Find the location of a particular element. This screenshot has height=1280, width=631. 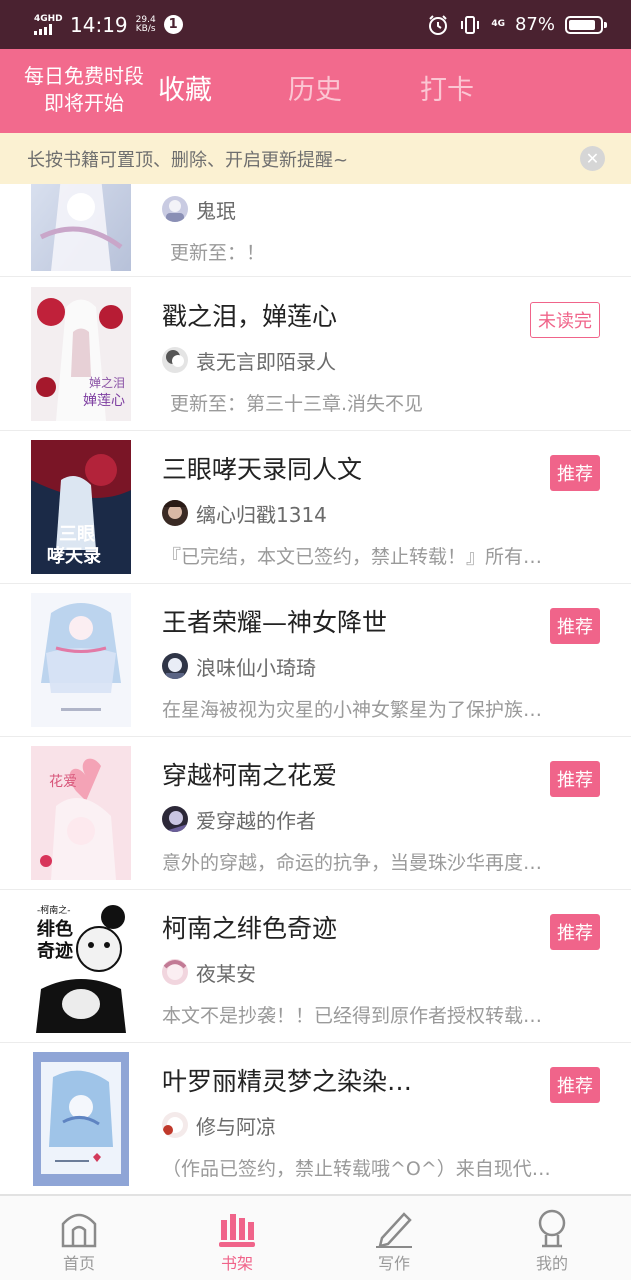

book-author: 修与阿凉 is located at coordinates (219, 1125).